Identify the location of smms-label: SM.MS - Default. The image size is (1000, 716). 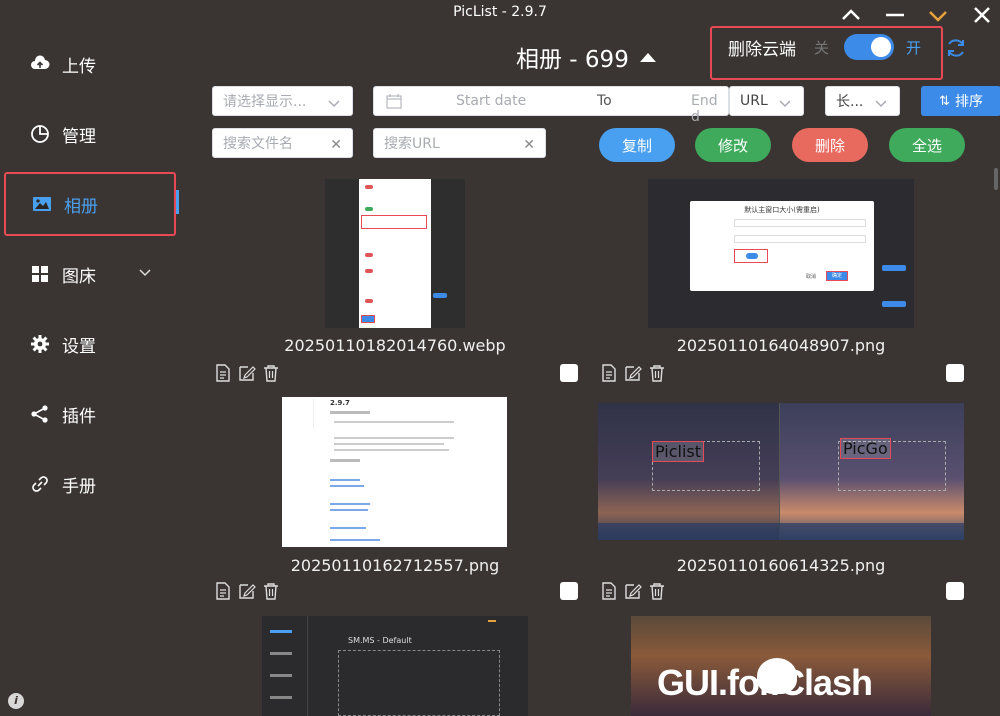
(380, 640).